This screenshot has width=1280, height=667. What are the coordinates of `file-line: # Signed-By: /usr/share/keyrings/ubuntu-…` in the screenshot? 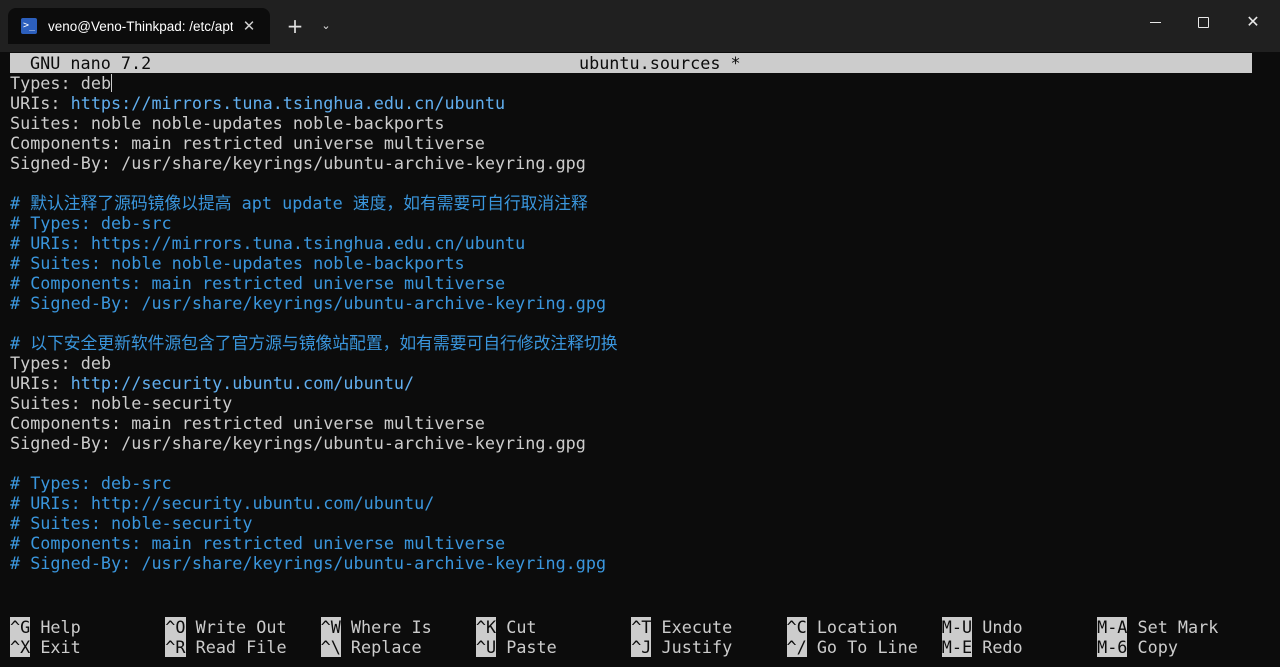 It's located at (308, 303).